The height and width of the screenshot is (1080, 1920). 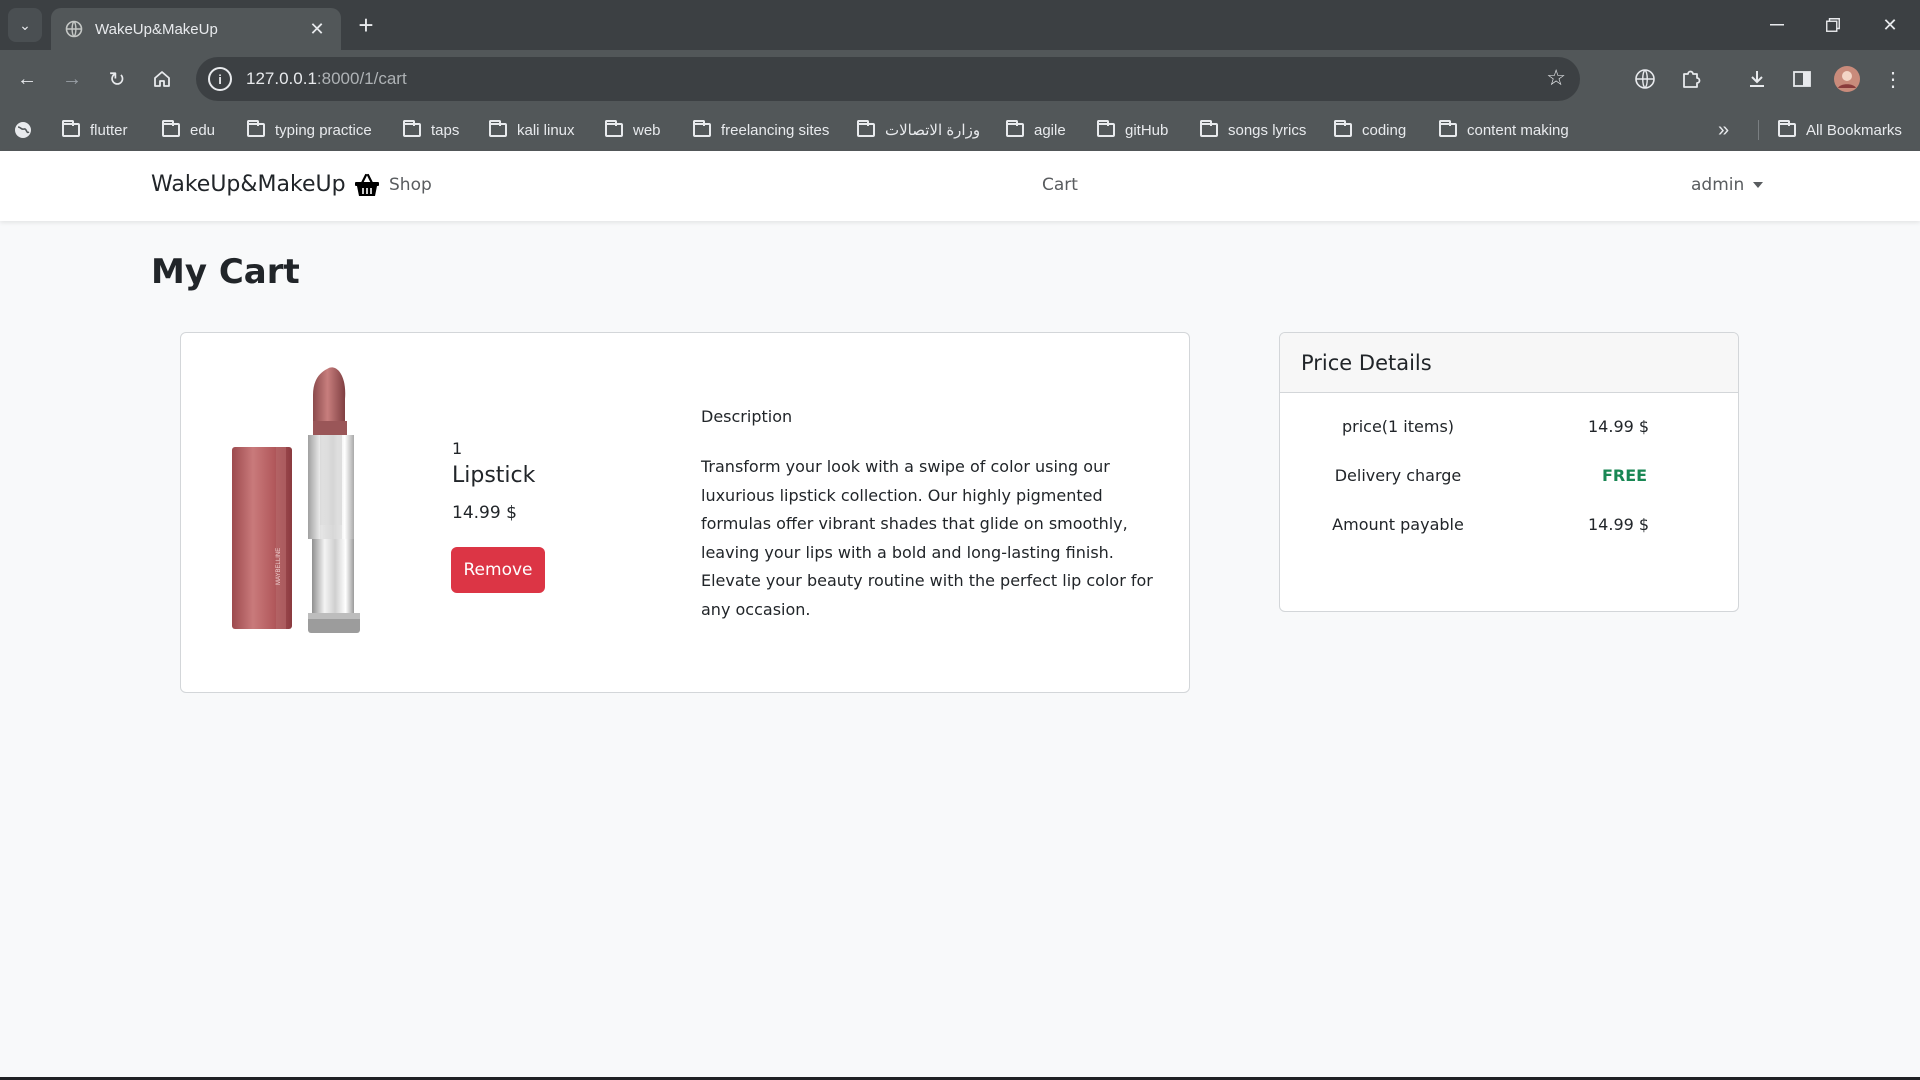 What do you see at coordinates (1398, 475) in the screenshot?
I see `price-row-label: Delivery charge` at bounding box center [1398, 475].